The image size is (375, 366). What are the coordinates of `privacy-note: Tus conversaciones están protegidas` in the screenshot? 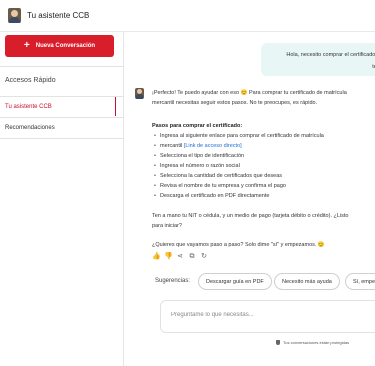 It's located at (312, 342).